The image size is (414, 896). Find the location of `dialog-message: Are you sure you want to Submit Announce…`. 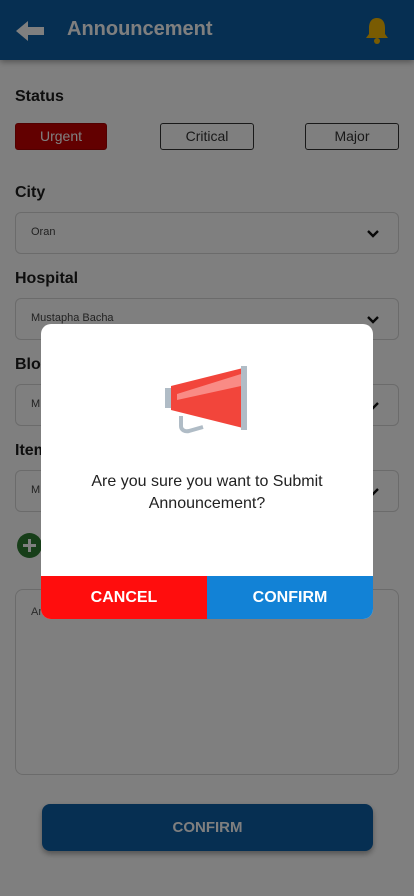

dialog-message: Are you sure you want to Submit Announce… is located at coordinates (207, 492).